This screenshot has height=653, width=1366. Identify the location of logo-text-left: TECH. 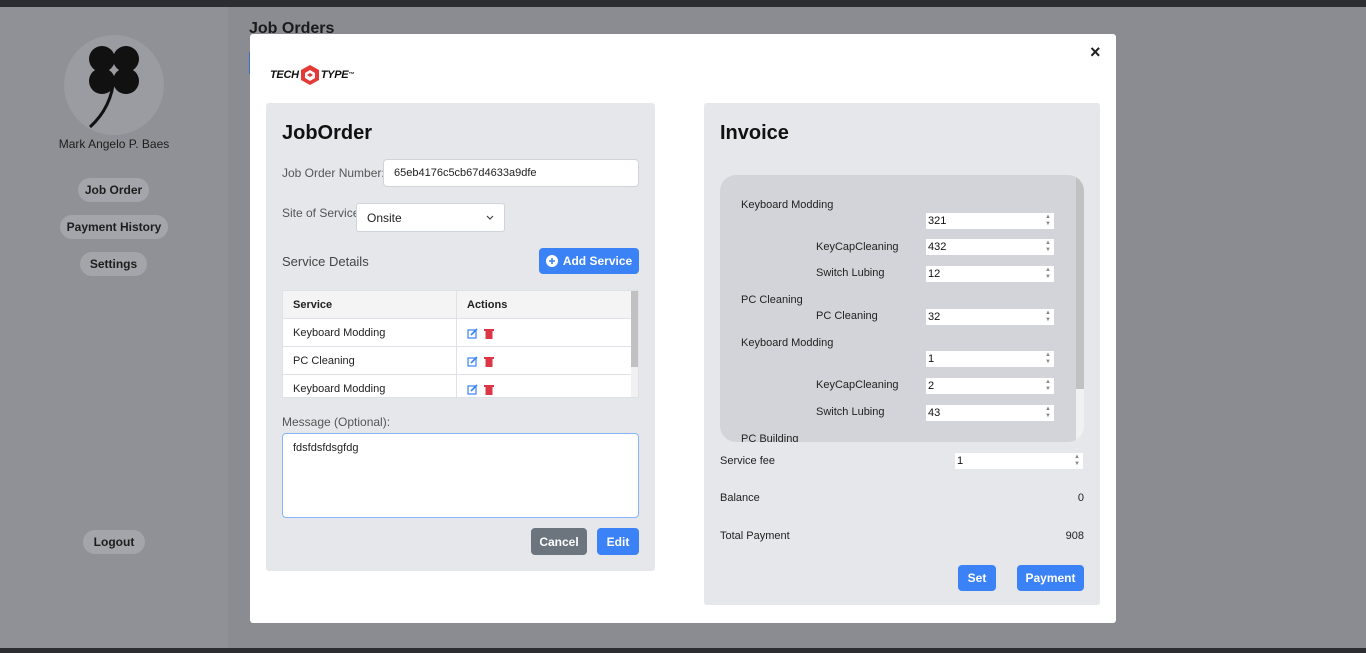
(284, 75).